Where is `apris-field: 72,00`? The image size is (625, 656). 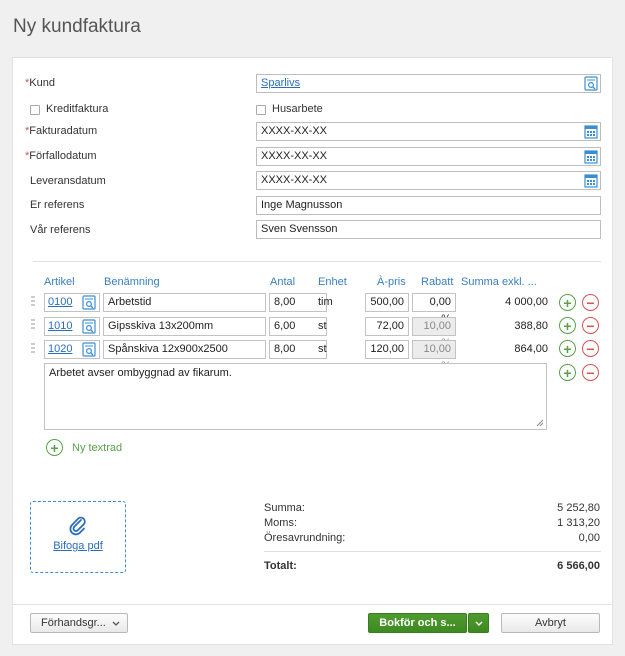 apris-field: 72,00 is located at coordinates (387, 326).